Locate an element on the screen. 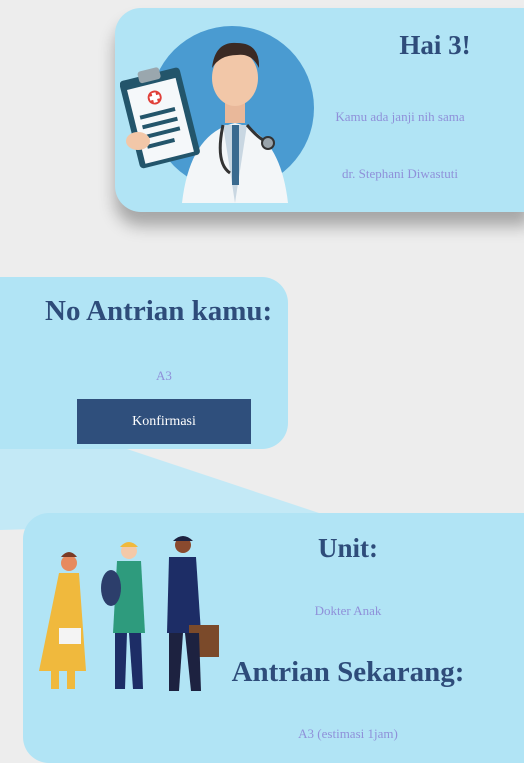 The image size is (524, 763). appointment-text: Kamu ada janji nih sama is located at coordinates (400, 116).